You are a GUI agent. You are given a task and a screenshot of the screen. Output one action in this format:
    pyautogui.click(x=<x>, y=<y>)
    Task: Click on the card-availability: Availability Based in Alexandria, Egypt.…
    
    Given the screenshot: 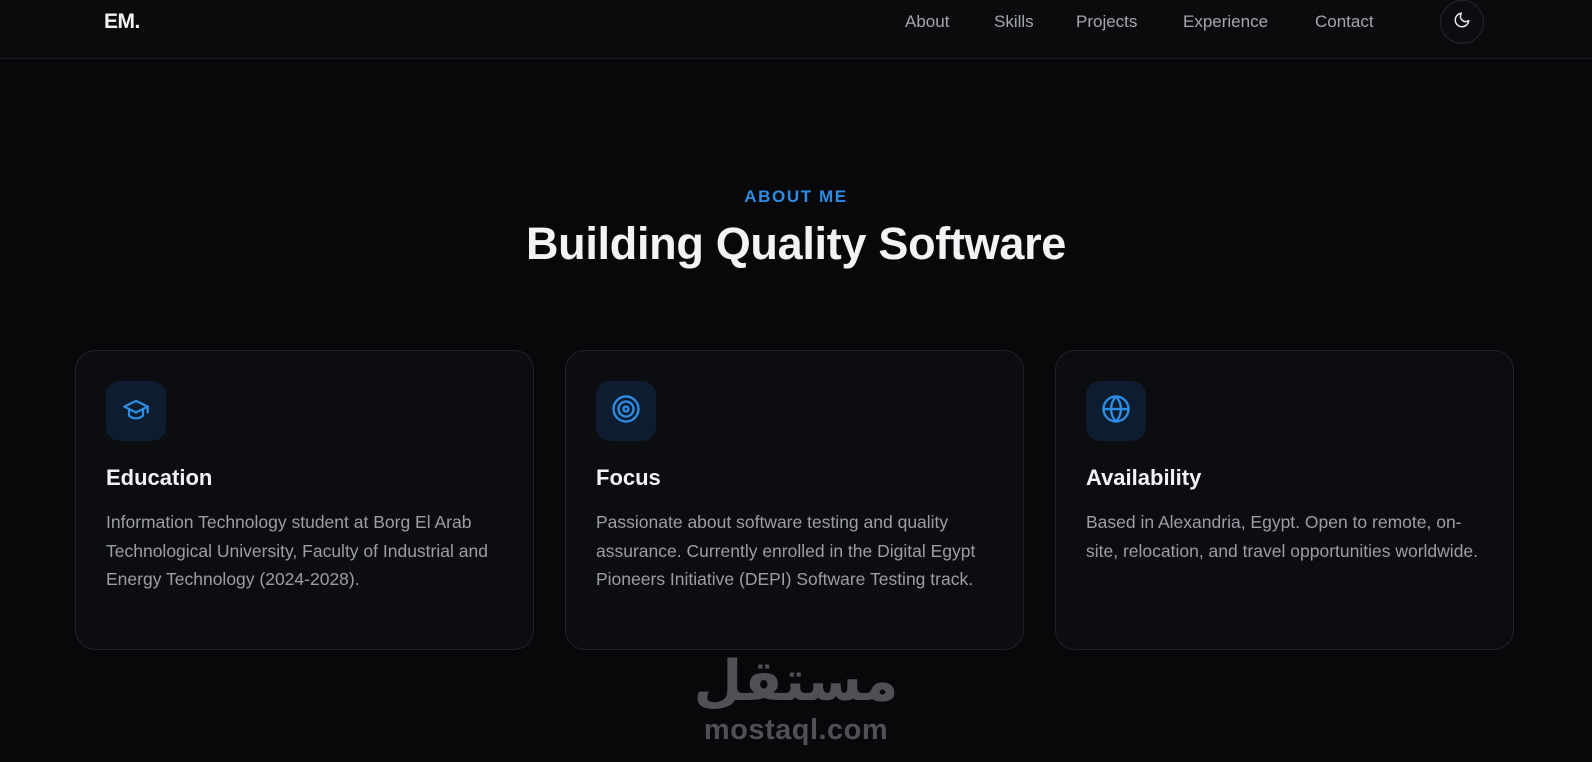 What is the action you would take?
    pyautogui.click(x=1284, y=500)
    